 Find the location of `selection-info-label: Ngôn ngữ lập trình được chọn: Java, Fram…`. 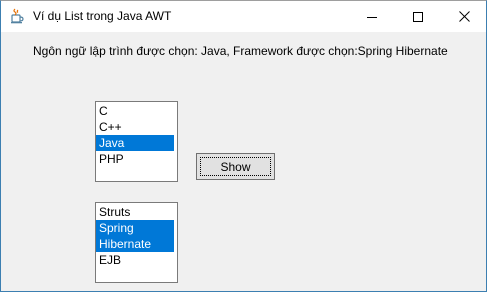

selection-info-label: Ngôn ngữ lập trình được chọn: Java, Fram… is located at coordinates (240, 51).